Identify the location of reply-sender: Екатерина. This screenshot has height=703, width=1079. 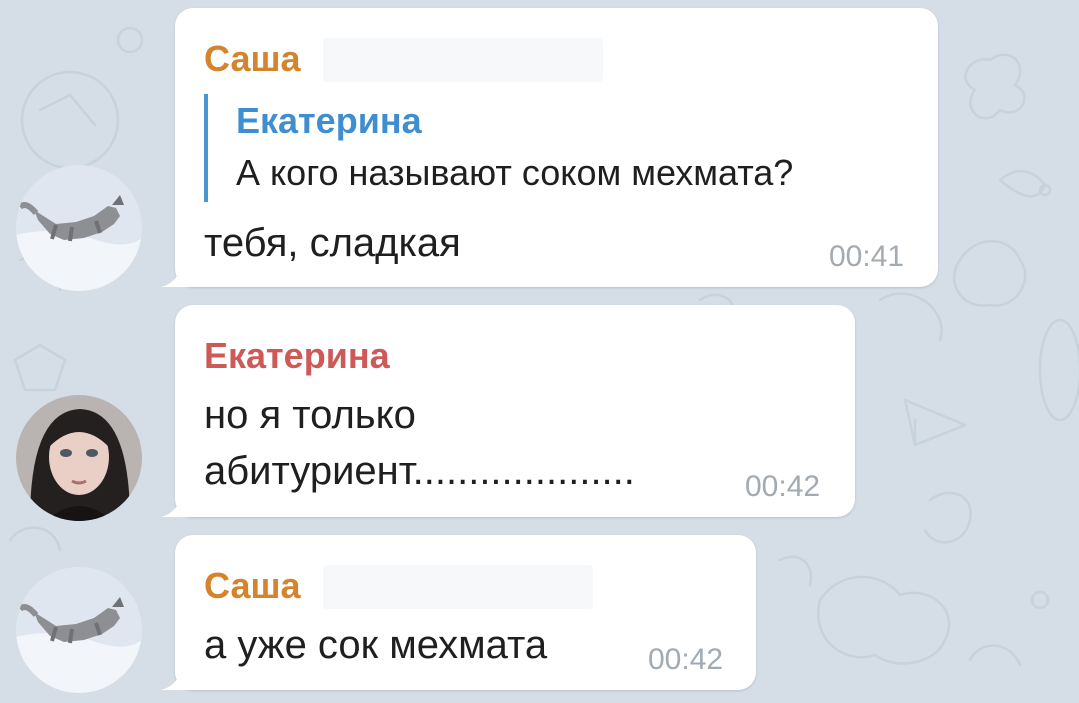
(329, 120).